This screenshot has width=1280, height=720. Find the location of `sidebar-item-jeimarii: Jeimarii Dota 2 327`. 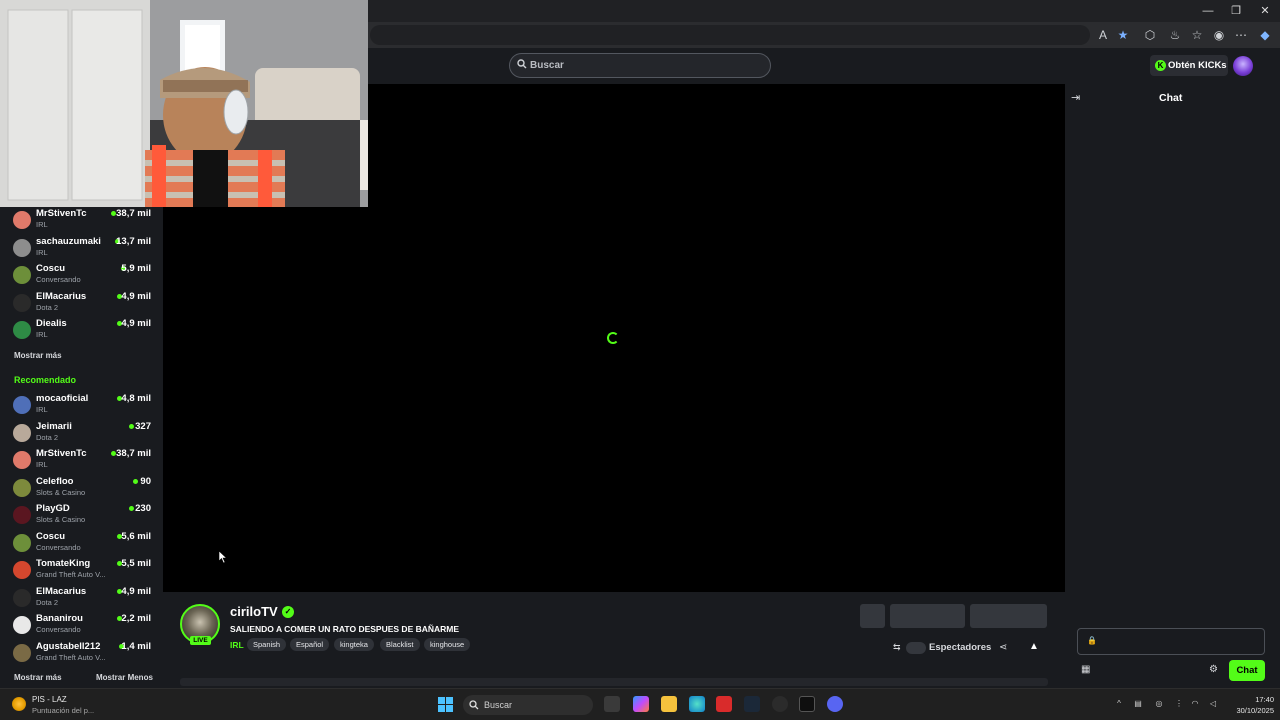

sidebar-item-jeimarii: Jeimarii Dota 2 327 is located at coordinates (81, 434).